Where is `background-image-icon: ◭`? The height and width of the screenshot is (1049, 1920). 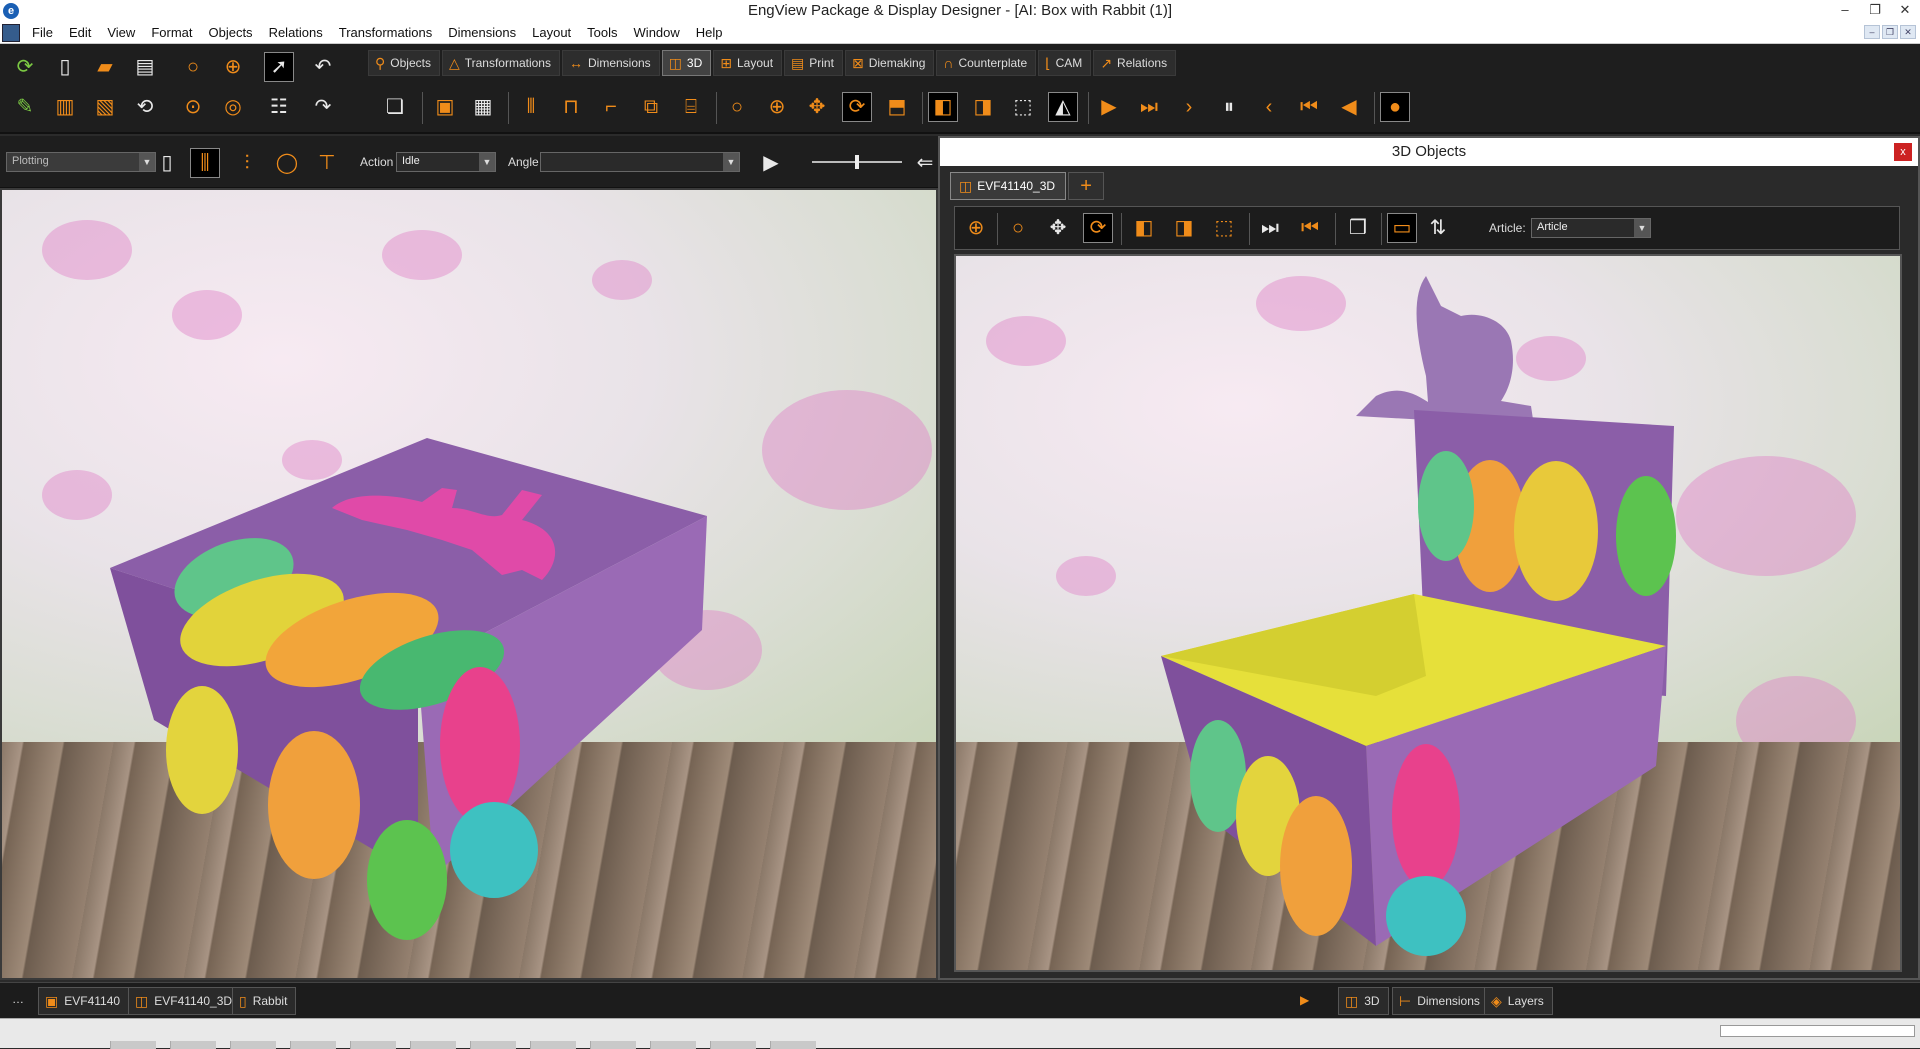
background-image-icon: ◭ is located at coordinates (1063, 107).